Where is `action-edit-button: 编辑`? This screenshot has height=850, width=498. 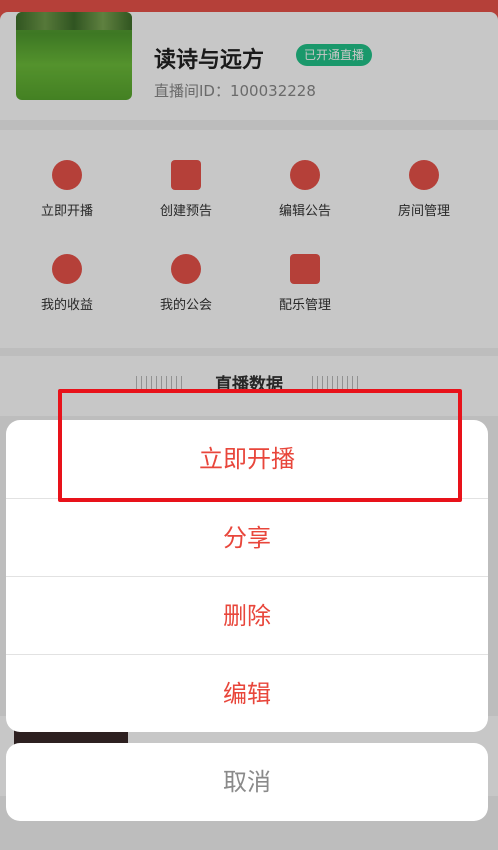
action-edit-button: 编辑 is located at coordinates (247, 693).